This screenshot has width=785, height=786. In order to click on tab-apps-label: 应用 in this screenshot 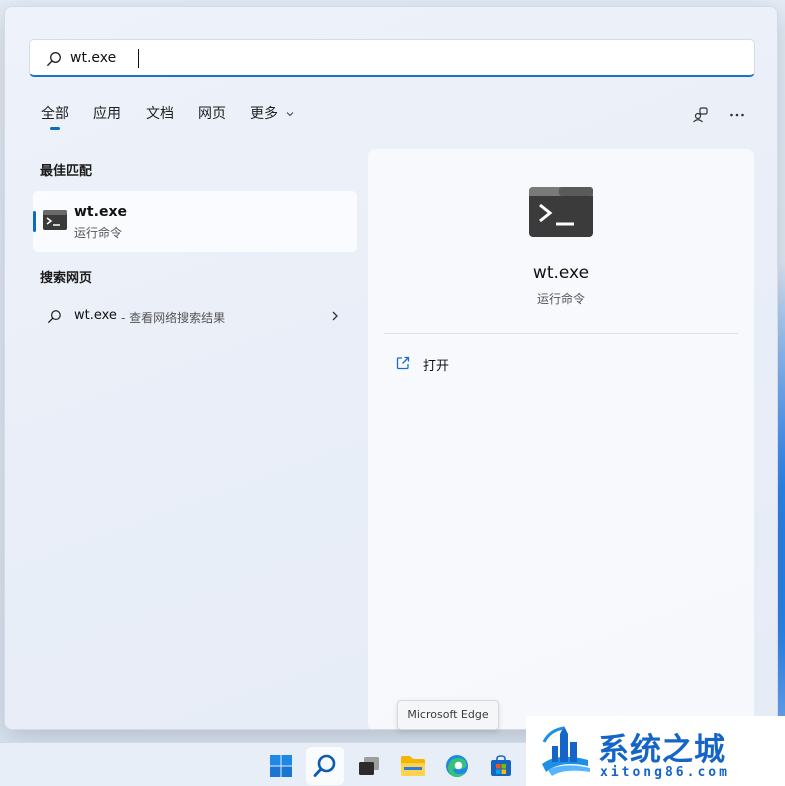, I will do `click(107, 114)`.